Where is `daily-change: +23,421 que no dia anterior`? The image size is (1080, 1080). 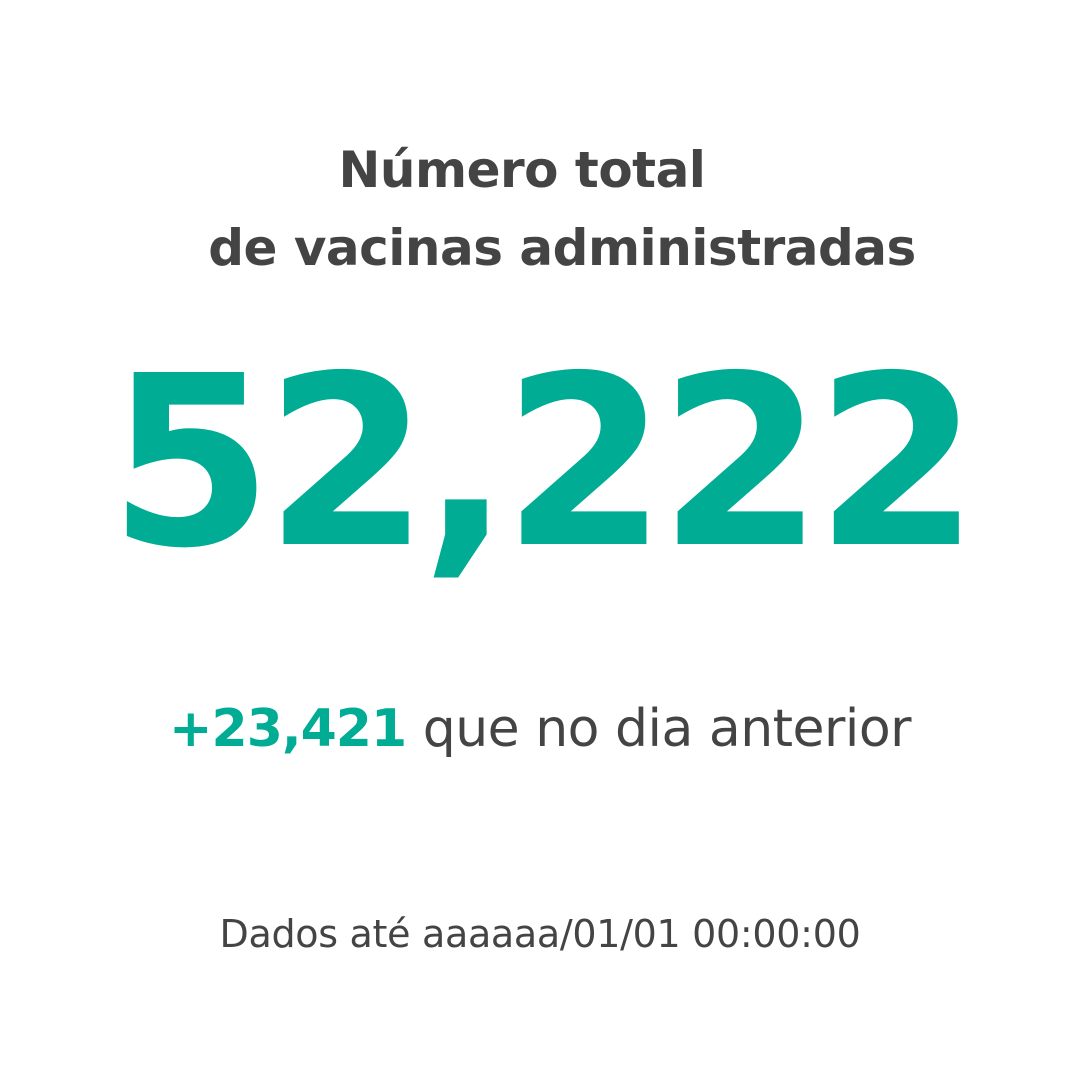
daily-change: +23,421 que no dia anterior is located at coordinates (540, 729).